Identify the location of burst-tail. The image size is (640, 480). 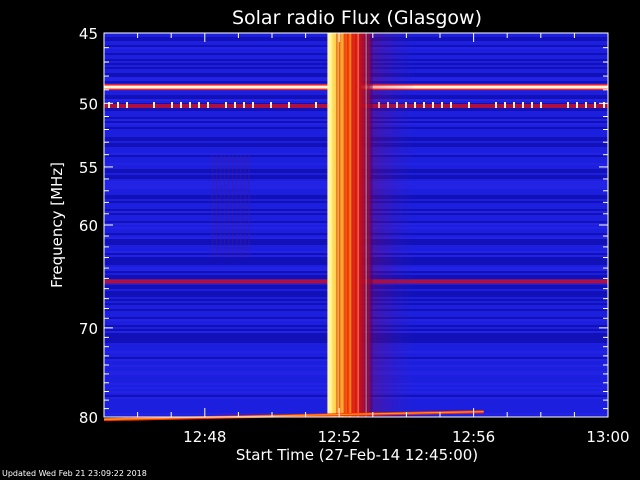
(393, 225).